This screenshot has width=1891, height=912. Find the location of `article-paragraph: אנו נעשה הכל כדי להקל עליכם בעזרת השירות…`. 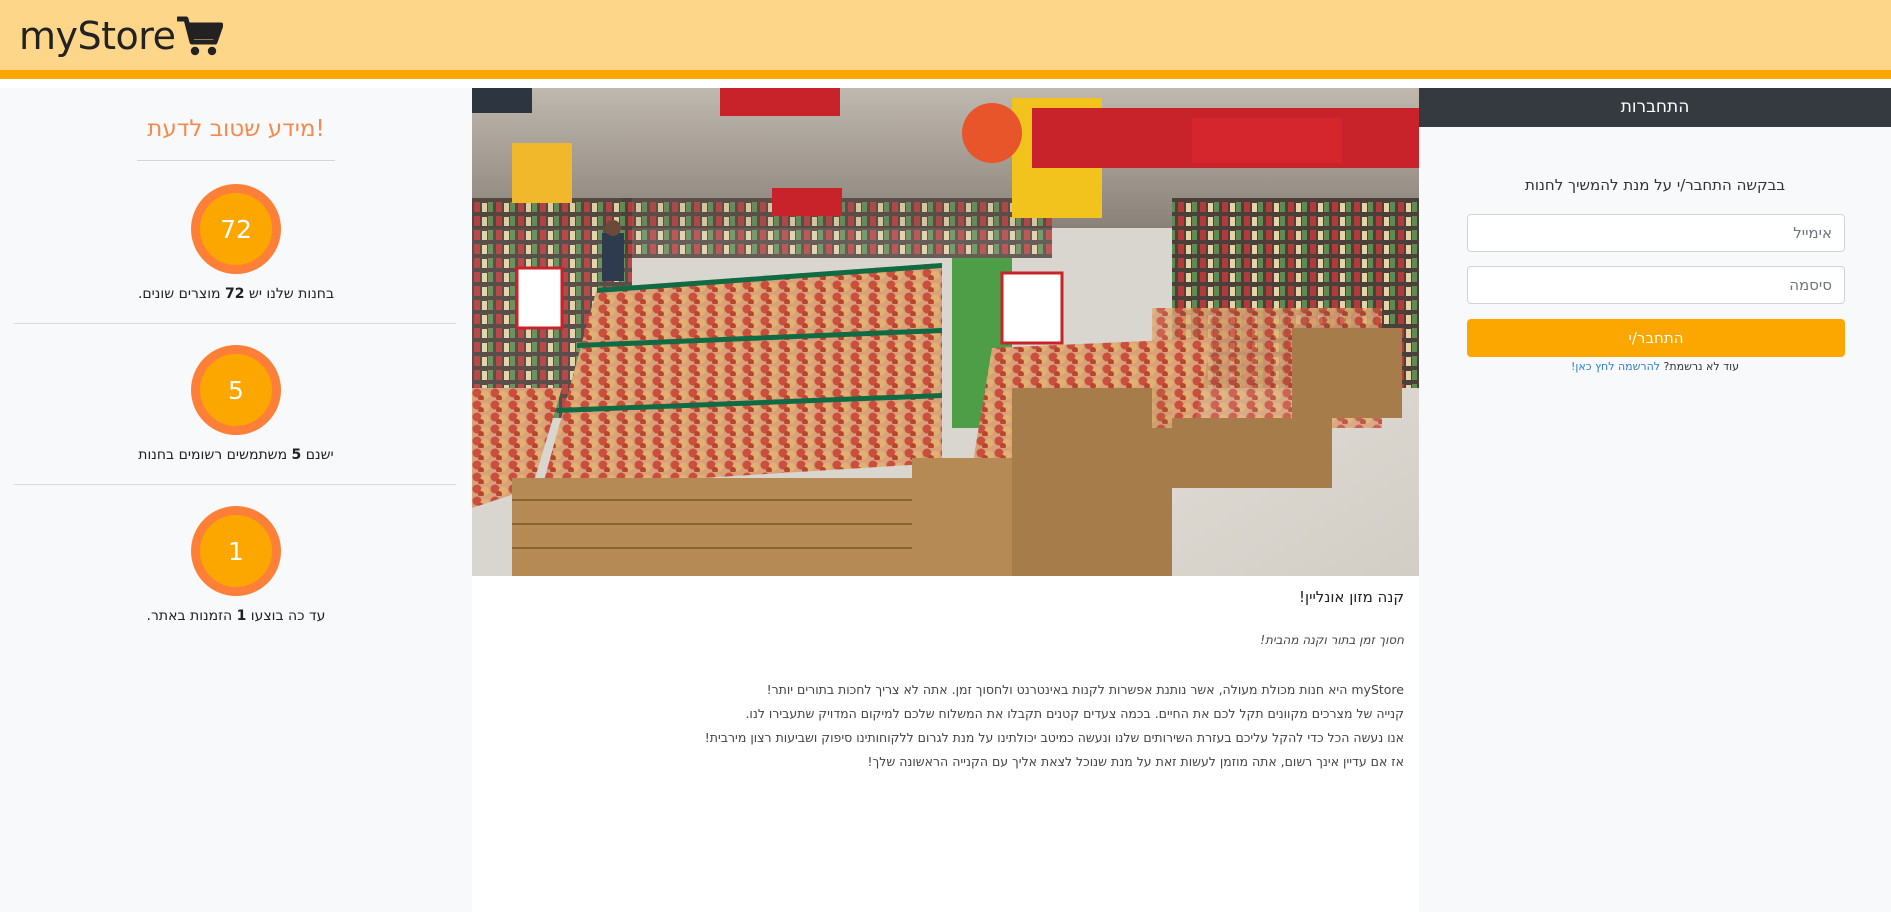

article-paragraph: אנו נעשה הכל כדי להקל עליכם בעזרת השירות… is located at coordinates (1054, 737).